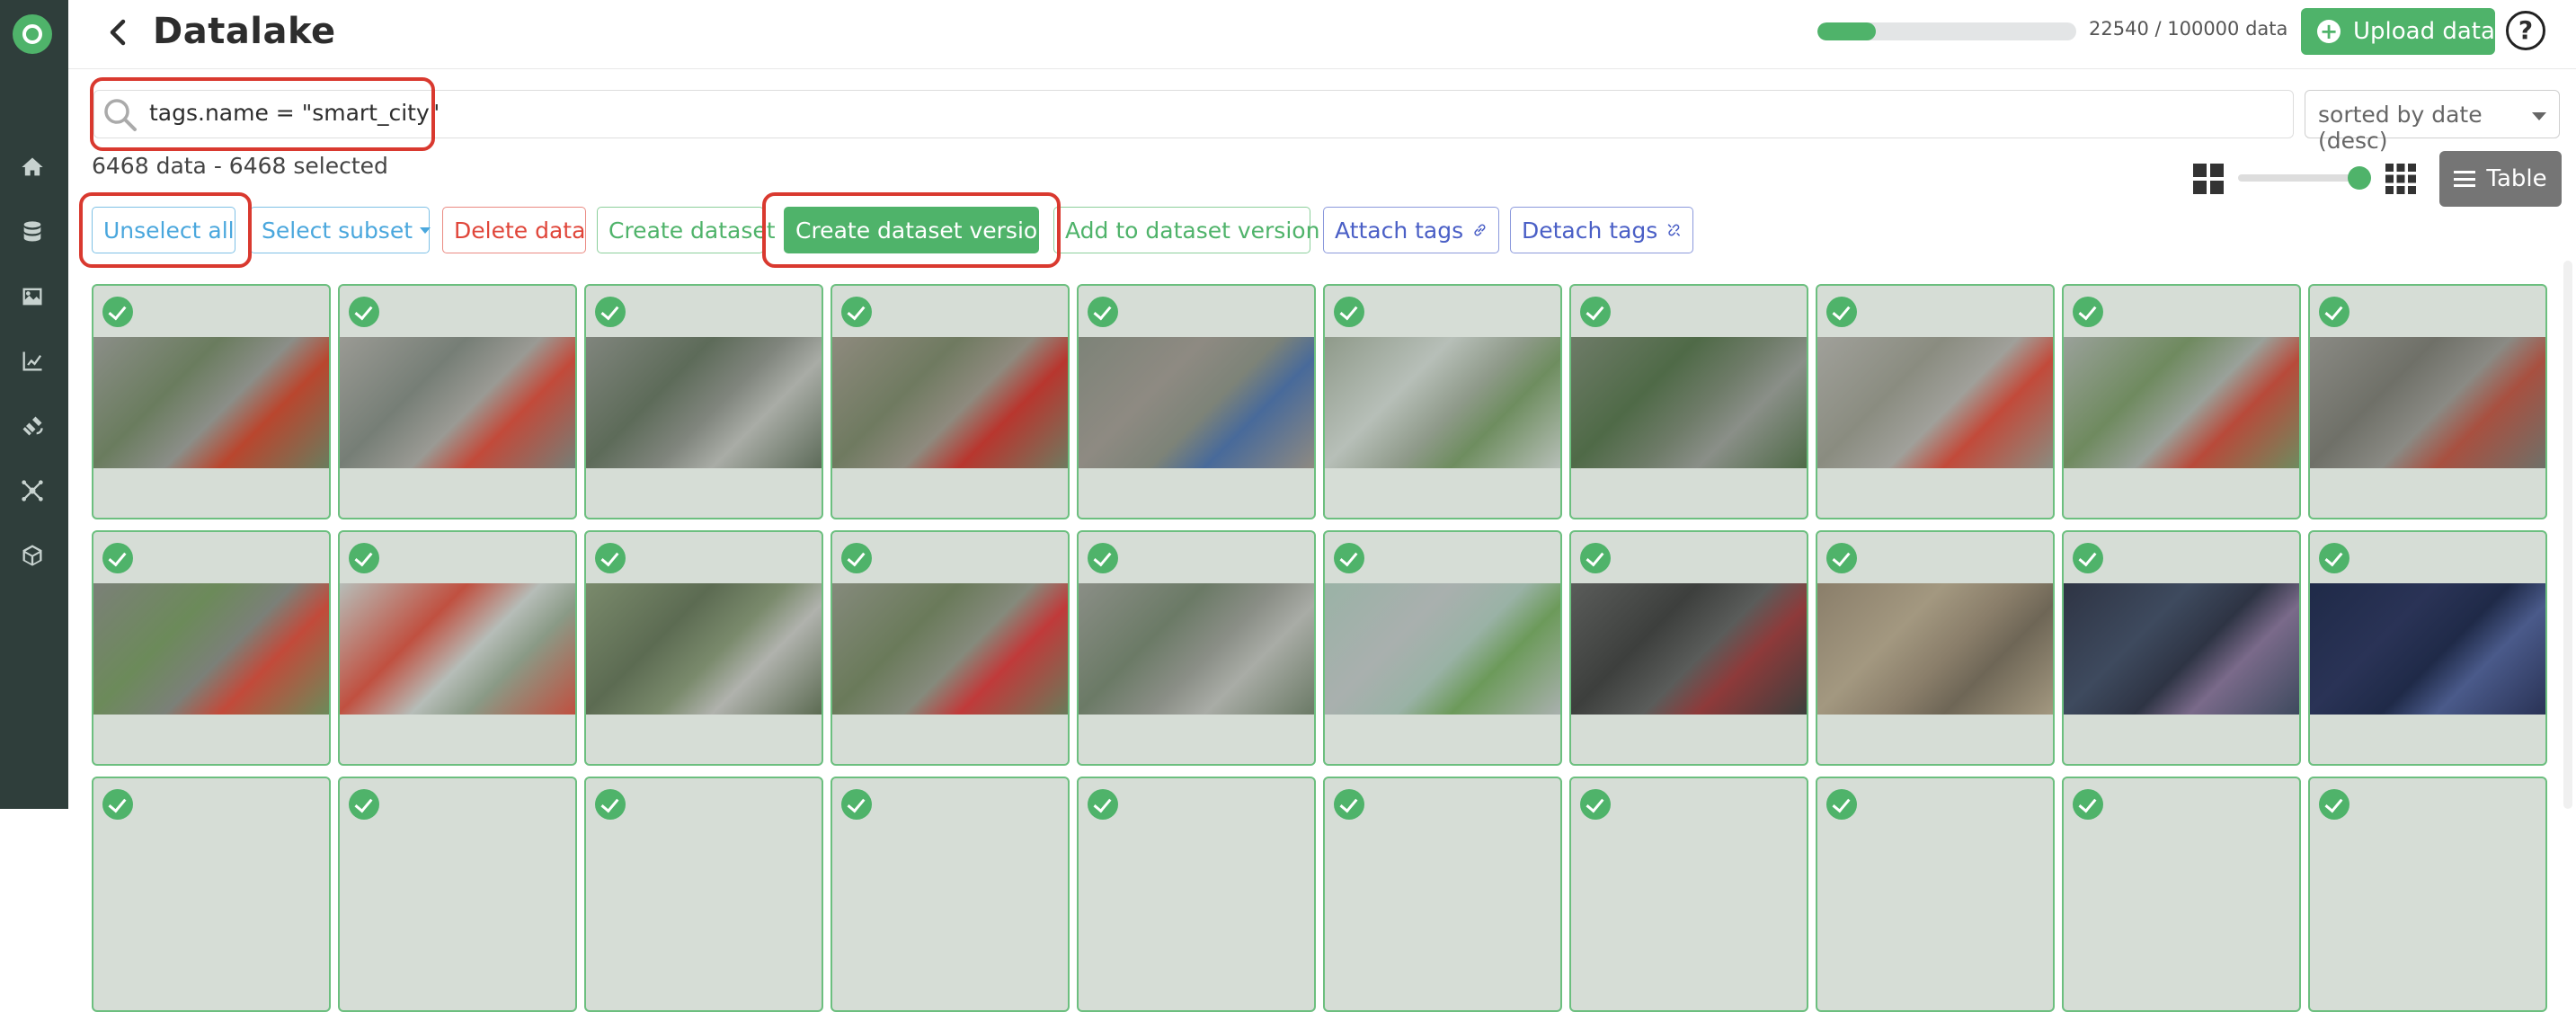 The height and width of the screenshot is (1012, 2576). Describe the element at coordinates (2188, 29) in the screenshot. I see `usage-text: 22540 / 100000 data` at that location.